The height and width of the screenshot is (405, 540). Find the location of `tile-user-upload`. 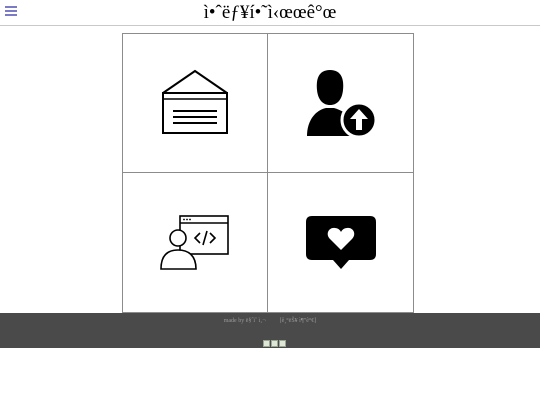

tile-user-upload is located at coordinates (340, 103).